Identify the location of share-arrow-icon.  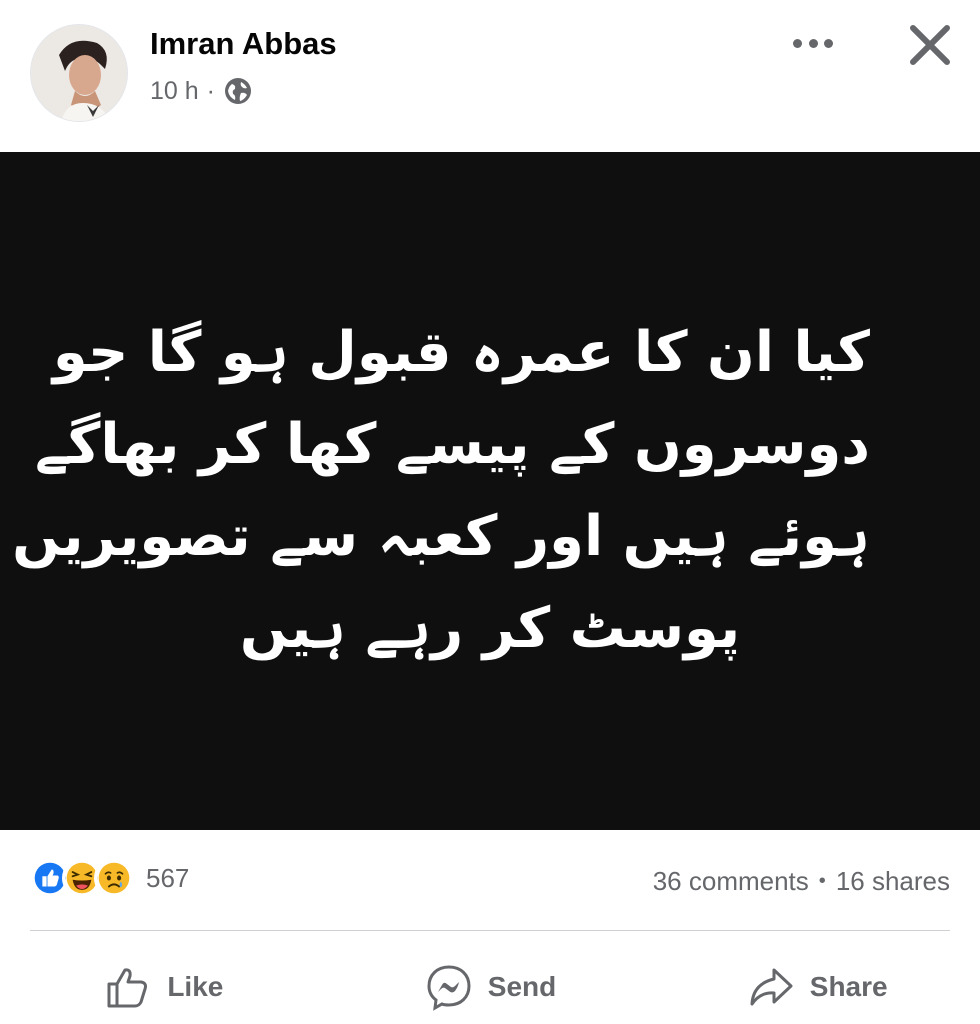
(771, 987).